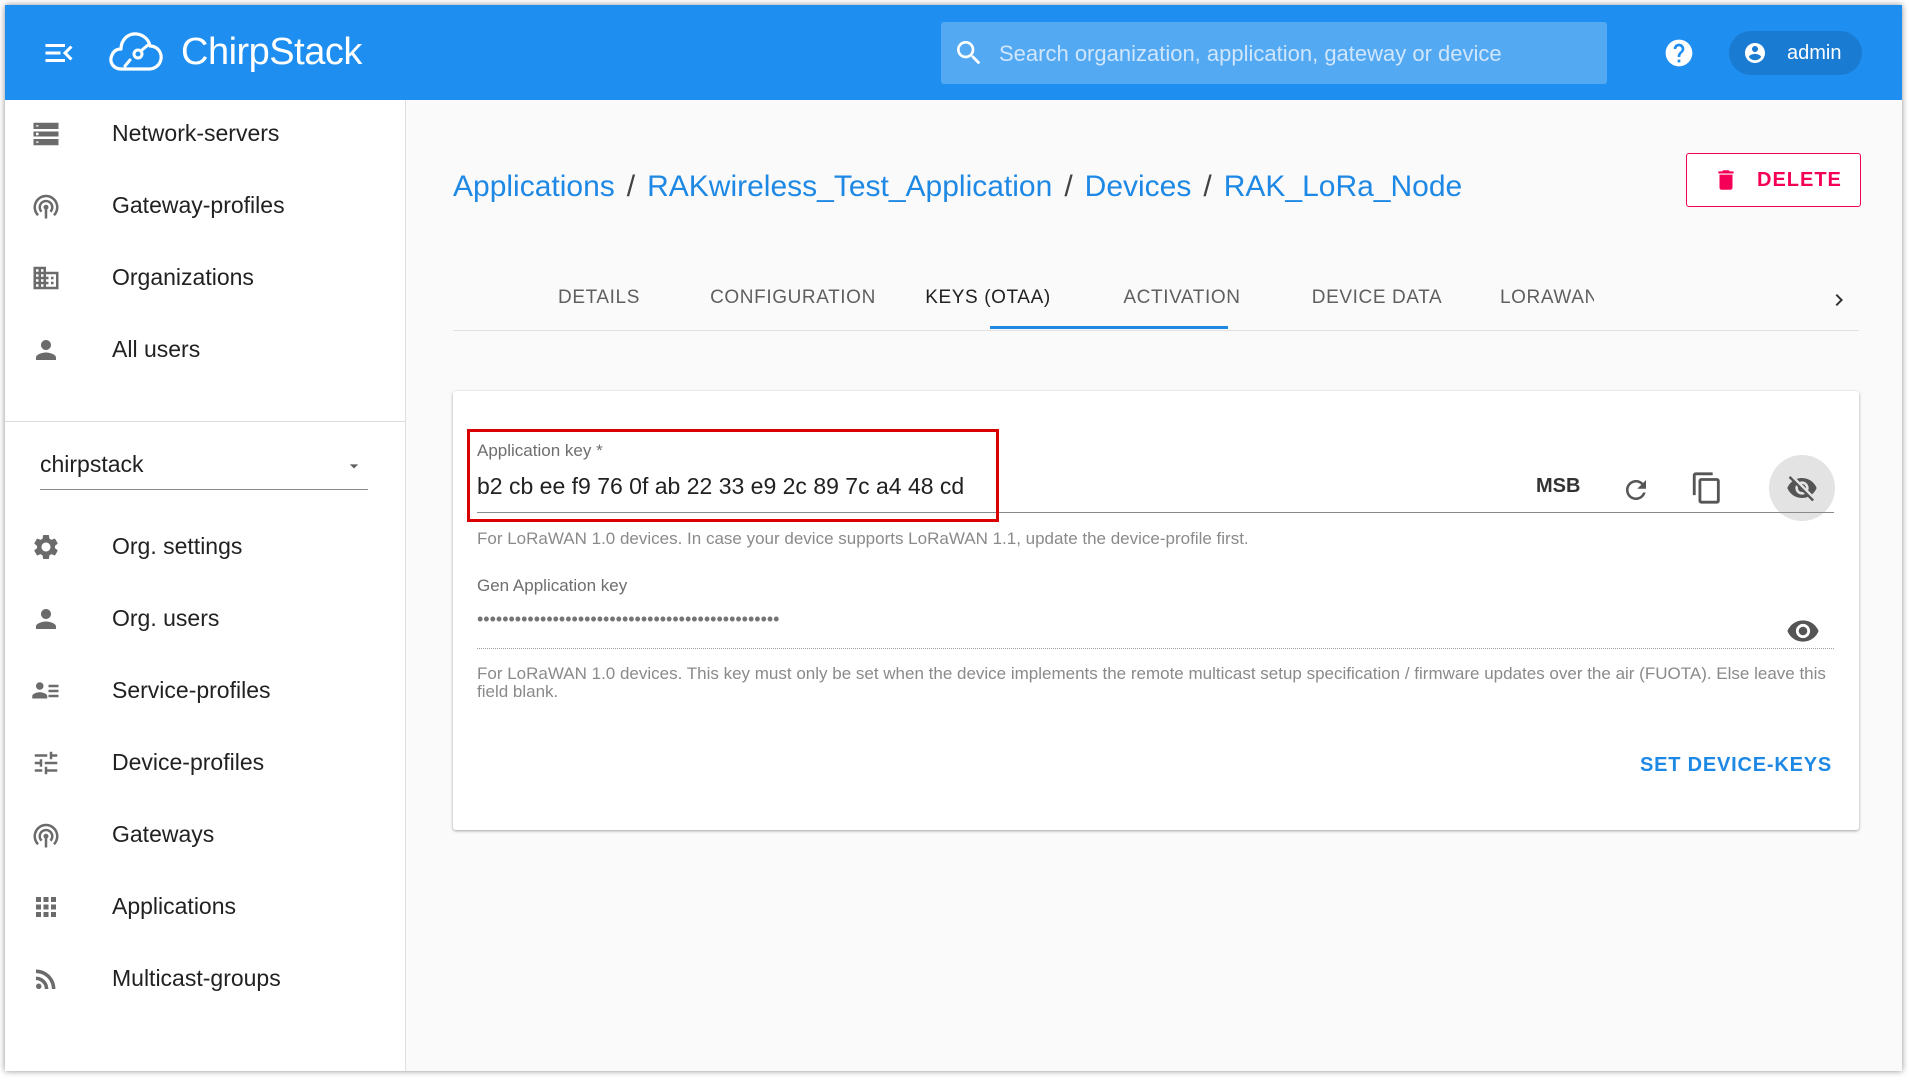 The height and width of the screenshot is (1080, 1909). Describe the element at coordinates (191, 690) in the screenshot. I see `sidebar-item-label: Service-profiles` at that location.